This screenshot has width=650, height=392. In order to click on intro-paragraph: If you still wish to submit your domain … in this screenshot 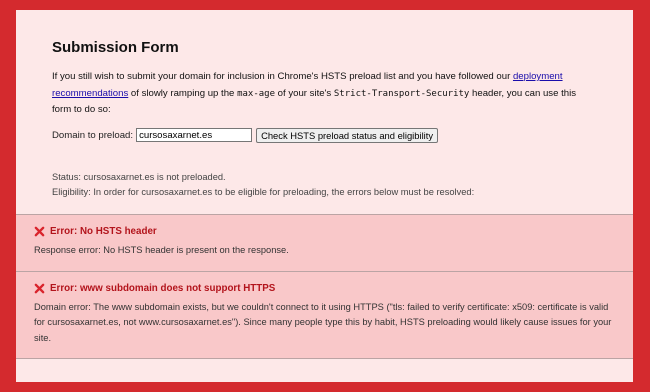, I will do `click(324, 94)`.